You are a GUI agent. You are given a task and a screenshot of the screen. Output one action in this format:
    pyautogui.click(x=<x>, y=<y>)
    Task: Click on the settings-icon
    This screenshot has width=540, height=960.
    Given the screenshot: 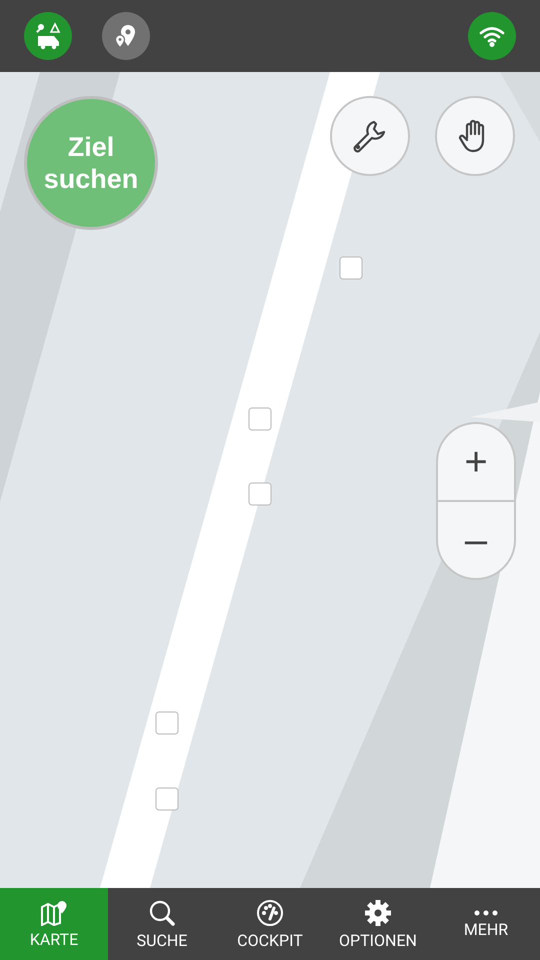 What is the action you would take?
    pyautogui.click(x=378, y=912)
    